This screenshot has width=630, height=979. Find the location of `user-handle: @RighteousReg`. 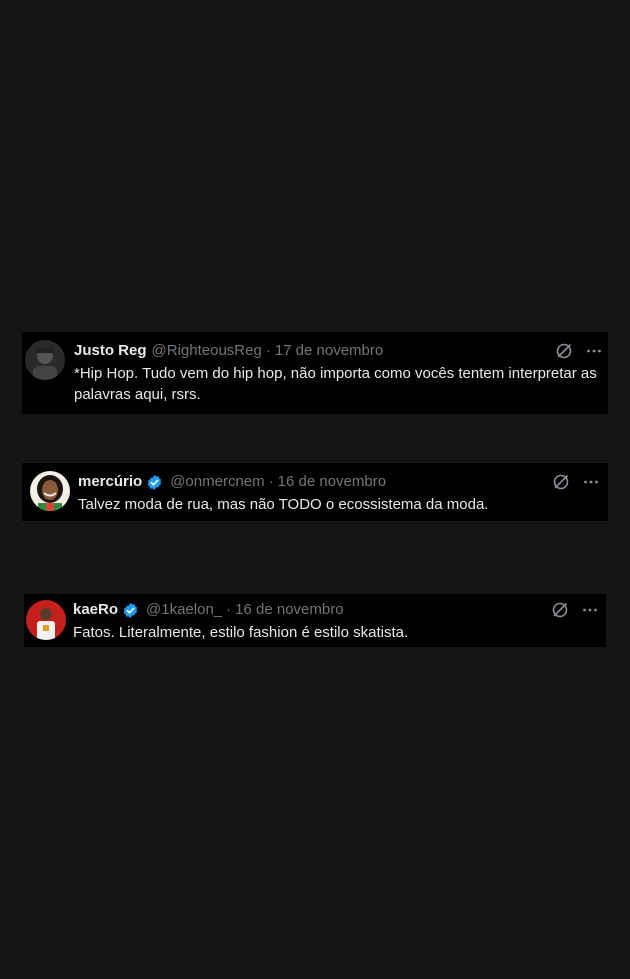

user-handle: @RighteousReg is located at coordinates (207, 351).